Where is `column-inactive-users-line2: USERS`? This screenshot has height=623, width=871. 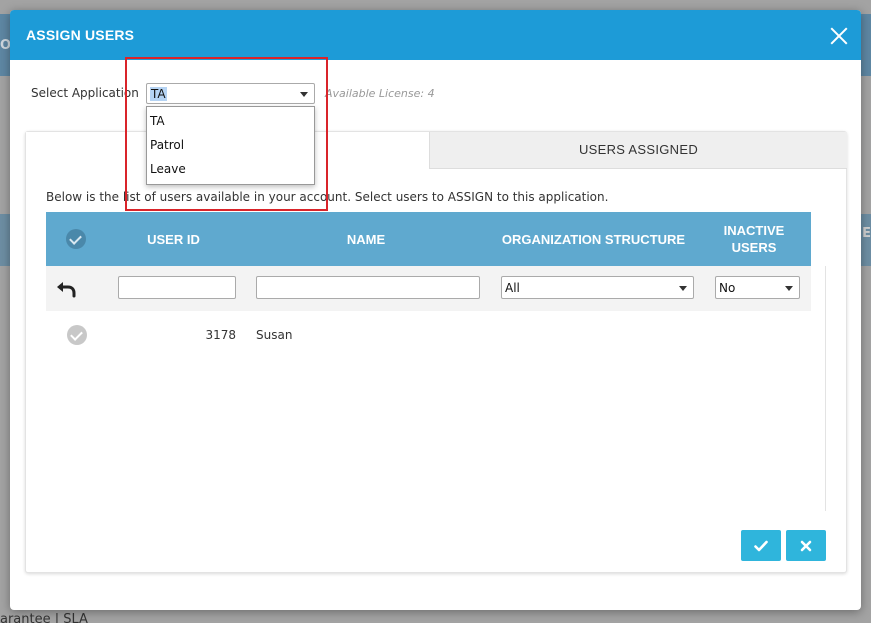 column-inactive-users-line2: USERS is located at coordinates (754, 247).